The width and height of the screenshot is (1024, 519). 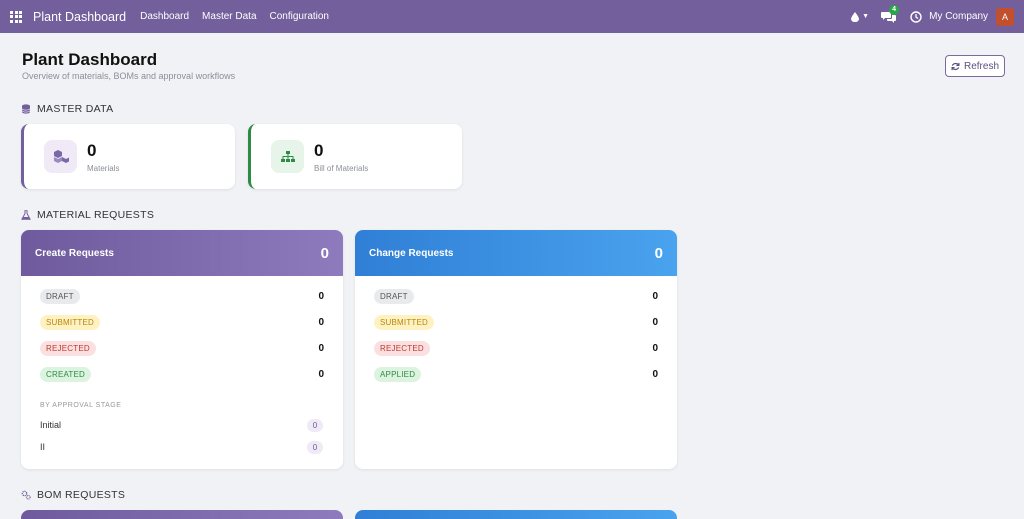 I want to click on app-brand: Plant Dashboard, so click(x=79, y=17).